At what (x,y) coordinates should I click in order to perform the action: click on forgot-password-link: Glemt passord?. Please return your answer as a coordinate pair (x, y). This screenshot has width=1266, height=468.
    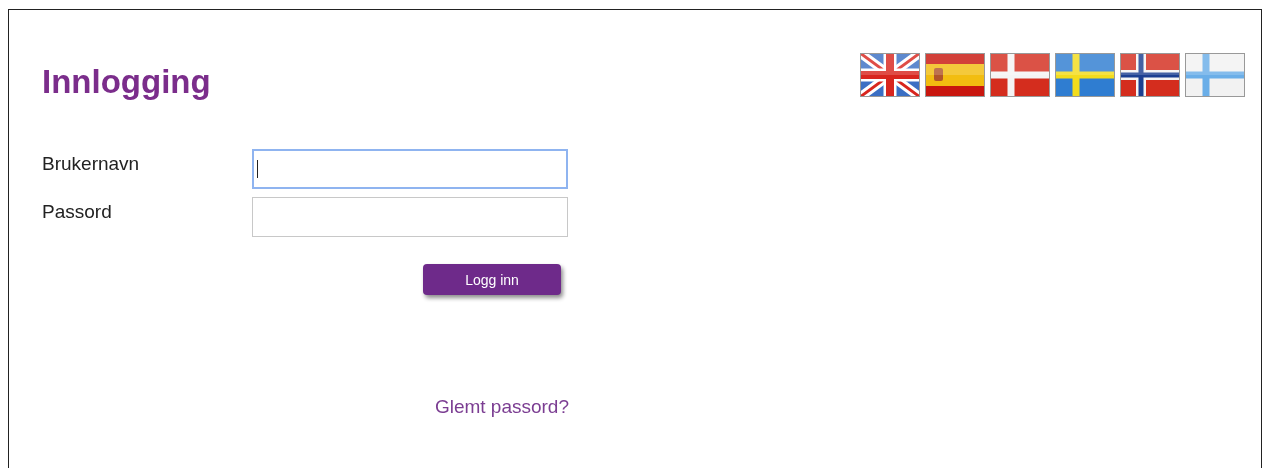
    Looking at the image, I should click on (501, 407).